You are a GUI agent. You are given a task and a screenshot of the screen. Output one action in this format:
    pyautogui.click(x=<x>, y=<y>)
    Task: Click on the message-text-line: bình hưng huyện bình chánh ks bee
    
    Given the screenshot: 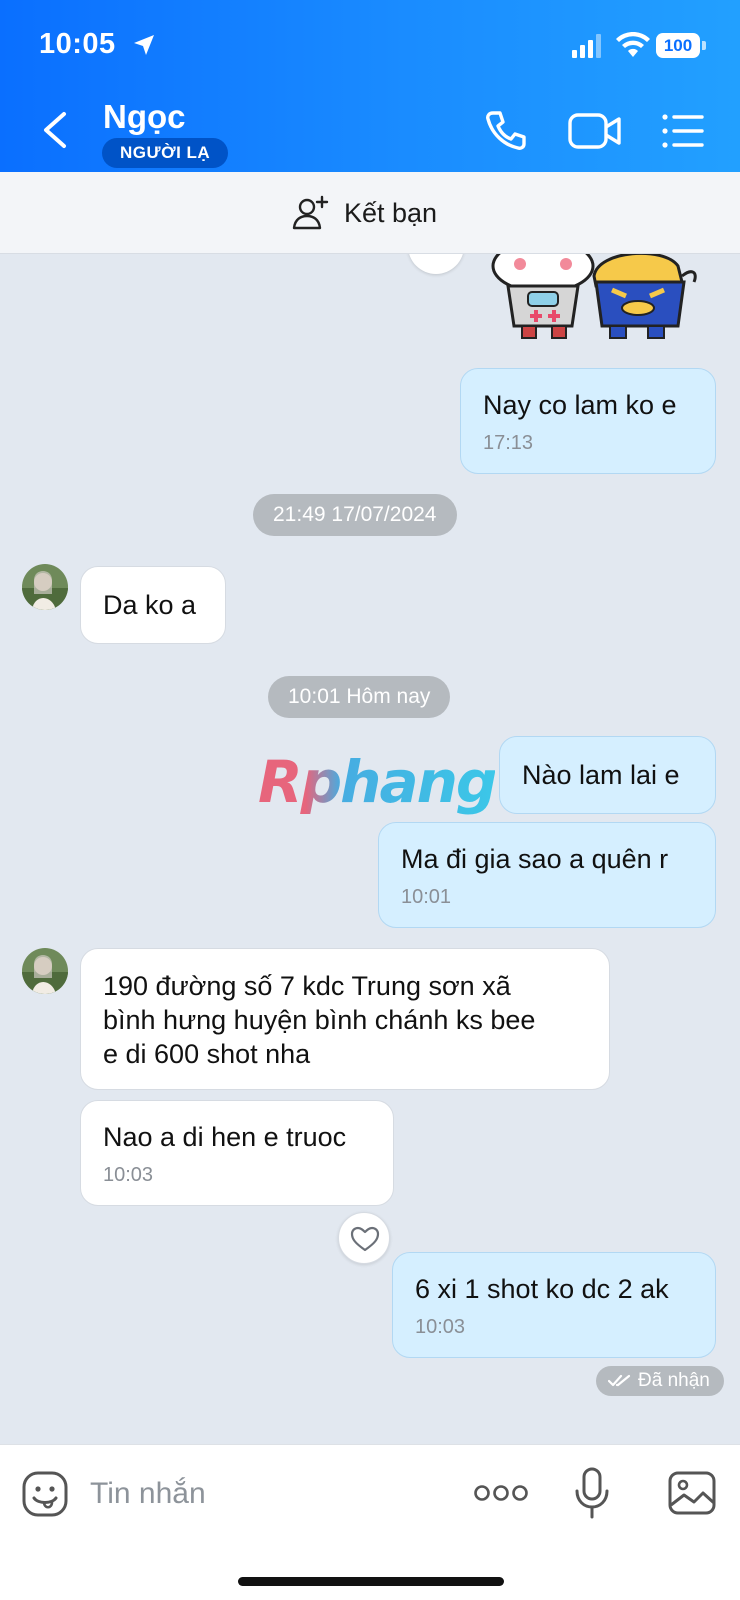 What is the action you would take?
    pyautogui.click(x=319, y=1020)
    